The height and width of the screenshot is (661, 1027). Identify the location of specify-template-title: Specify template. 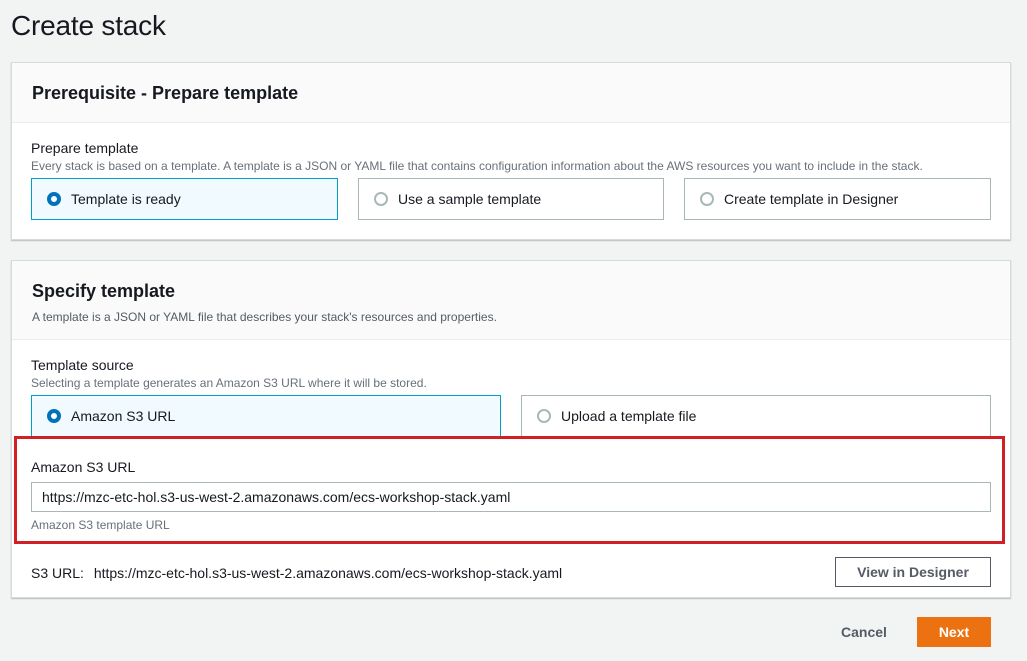
(104, 291).